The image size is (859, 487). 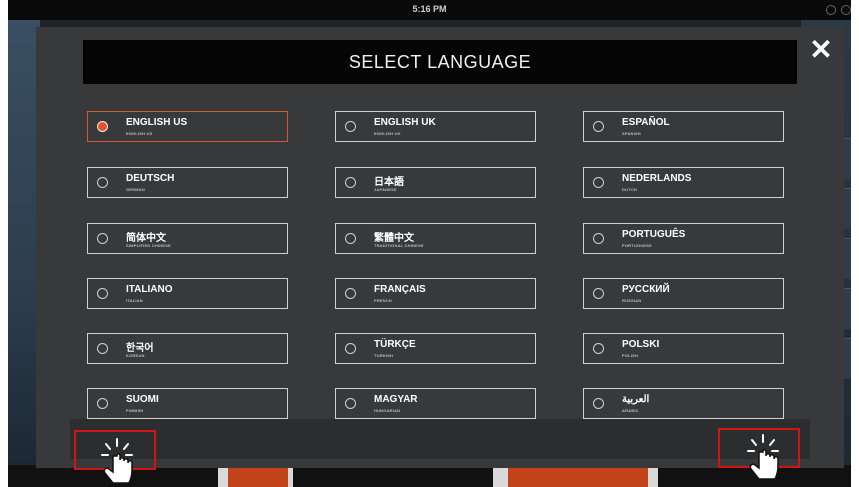 I want to click on language-name: DEUTSCH, so click(x=150, y=178).